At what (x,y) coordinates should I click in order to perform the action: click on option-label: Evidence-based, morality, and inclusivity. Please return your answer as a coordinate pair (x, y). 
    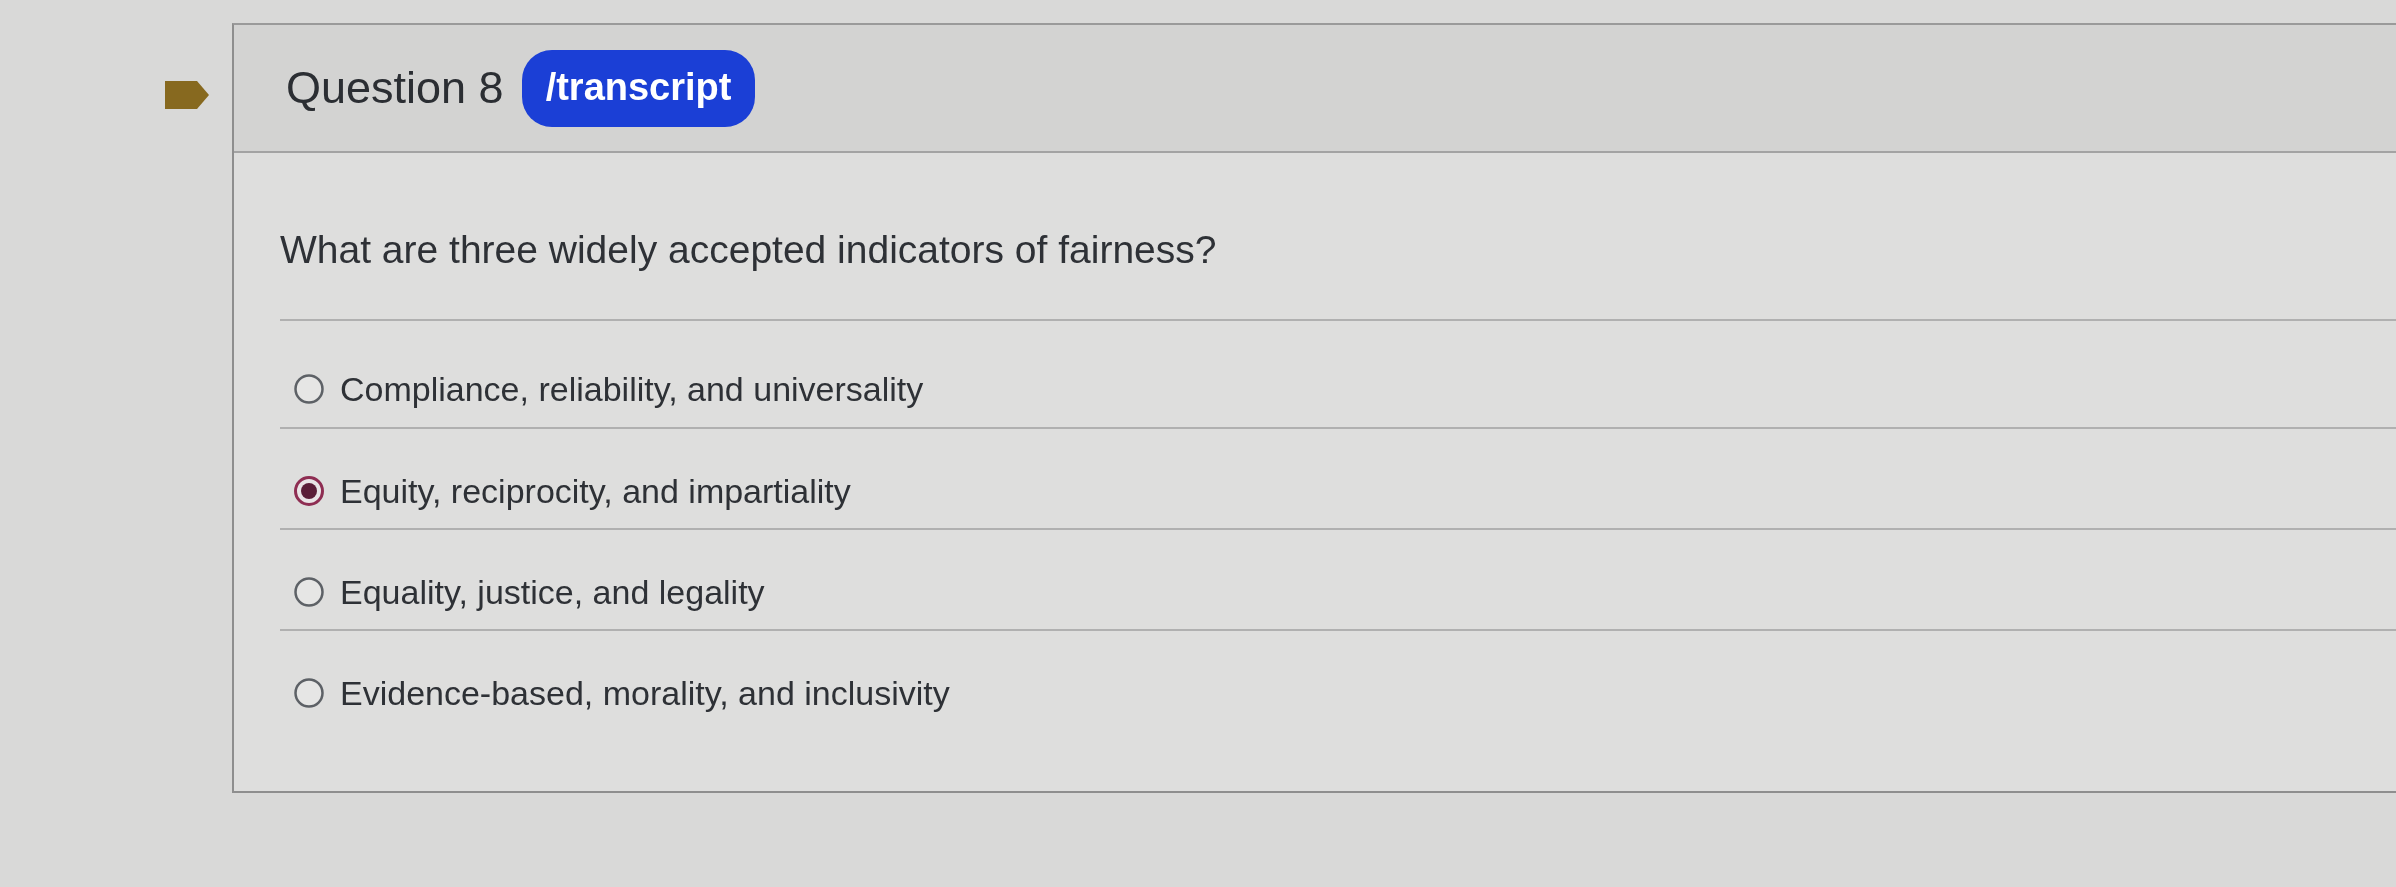
    Looking at the image, I should click on (645, 693).